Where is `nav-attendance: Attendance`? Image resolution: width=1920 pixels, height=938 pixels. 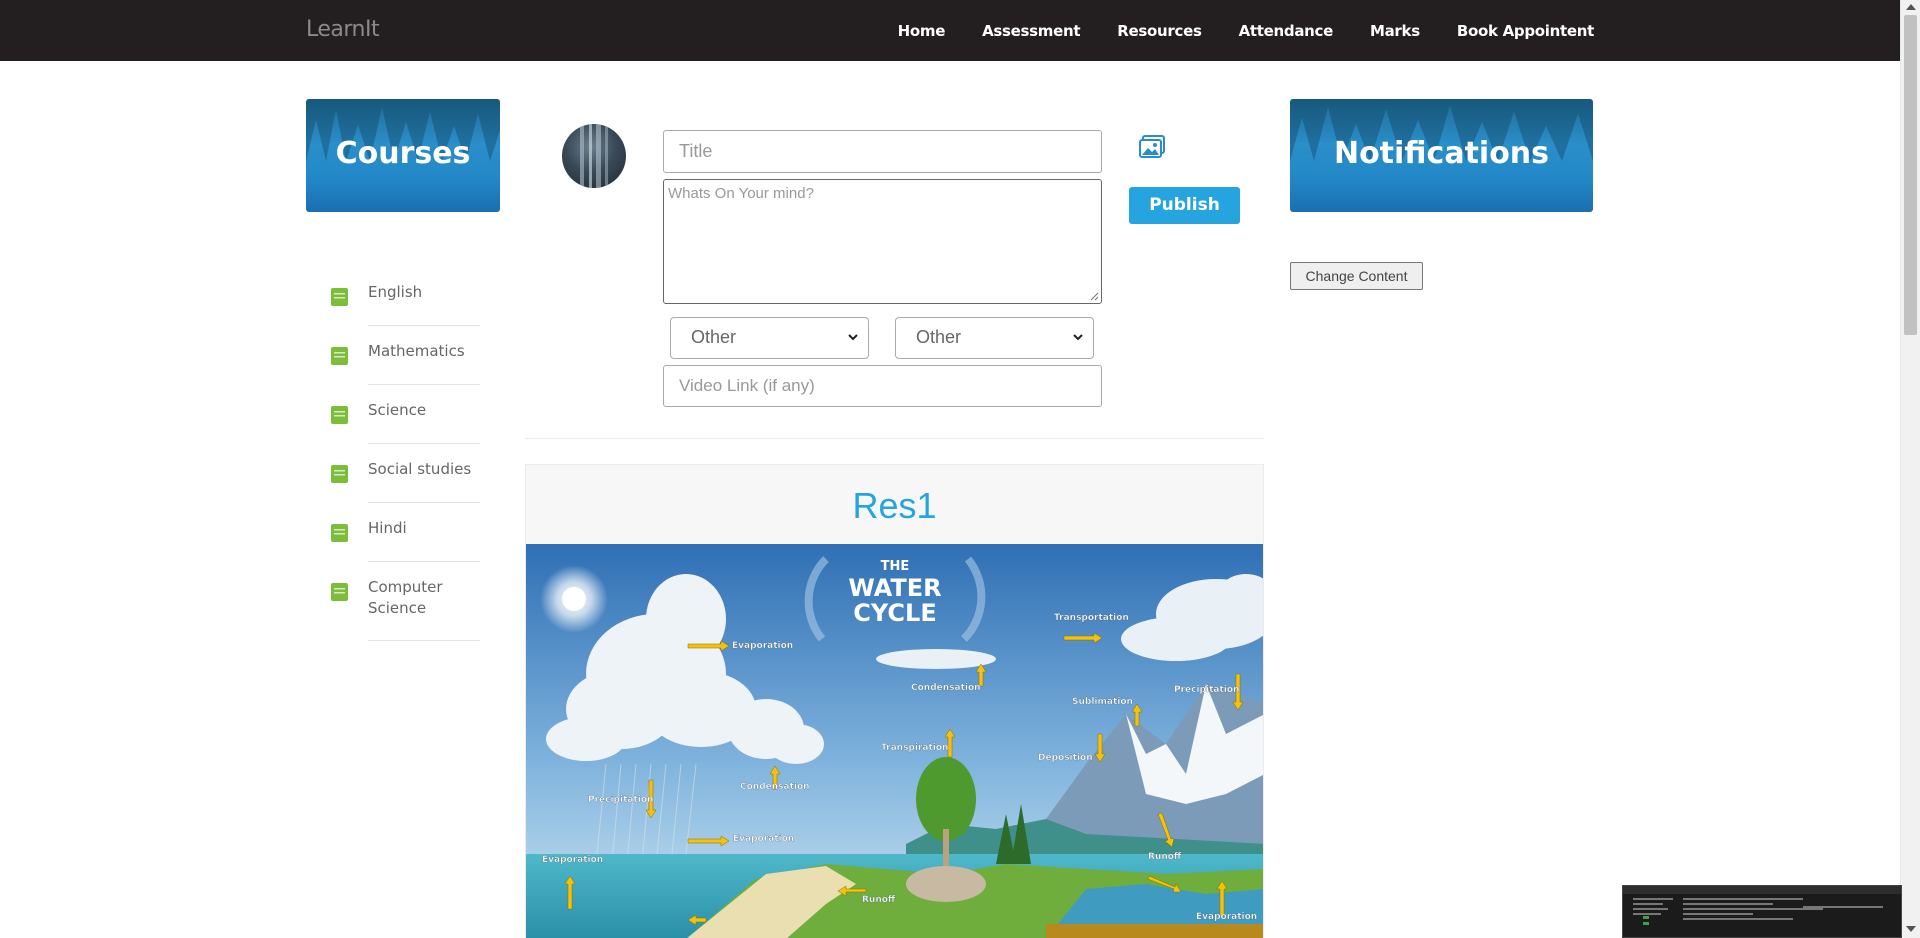
nav-attendance: Attendance is located at coordinates (1286, 31).